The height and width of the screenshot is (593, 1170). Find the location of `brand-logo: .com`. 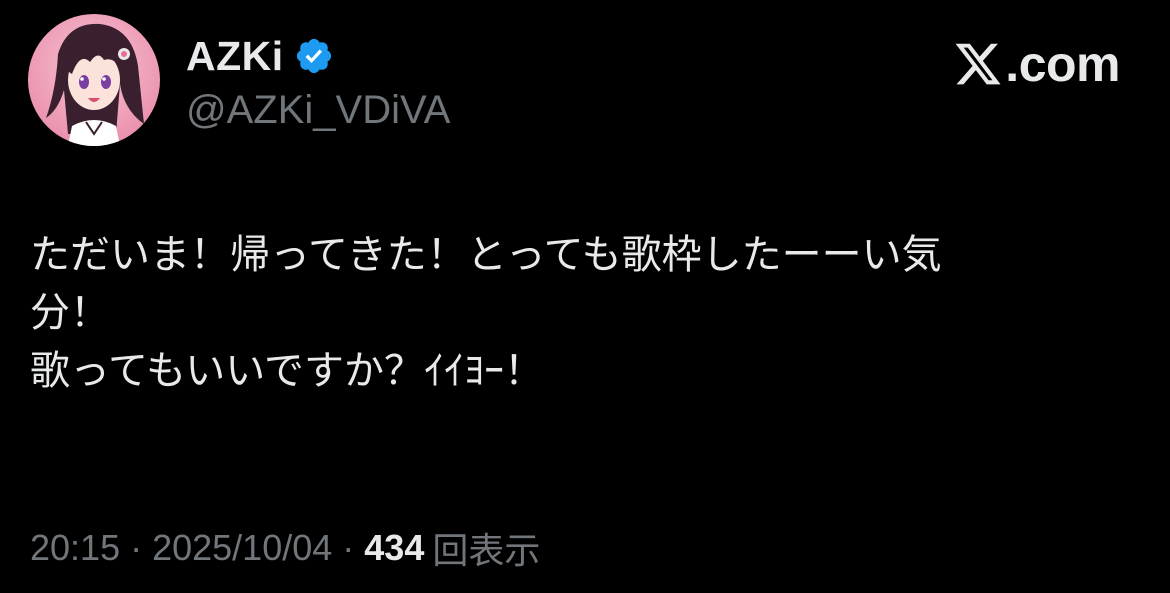

brand-logo: .com is located at coordinates (1036, 64).